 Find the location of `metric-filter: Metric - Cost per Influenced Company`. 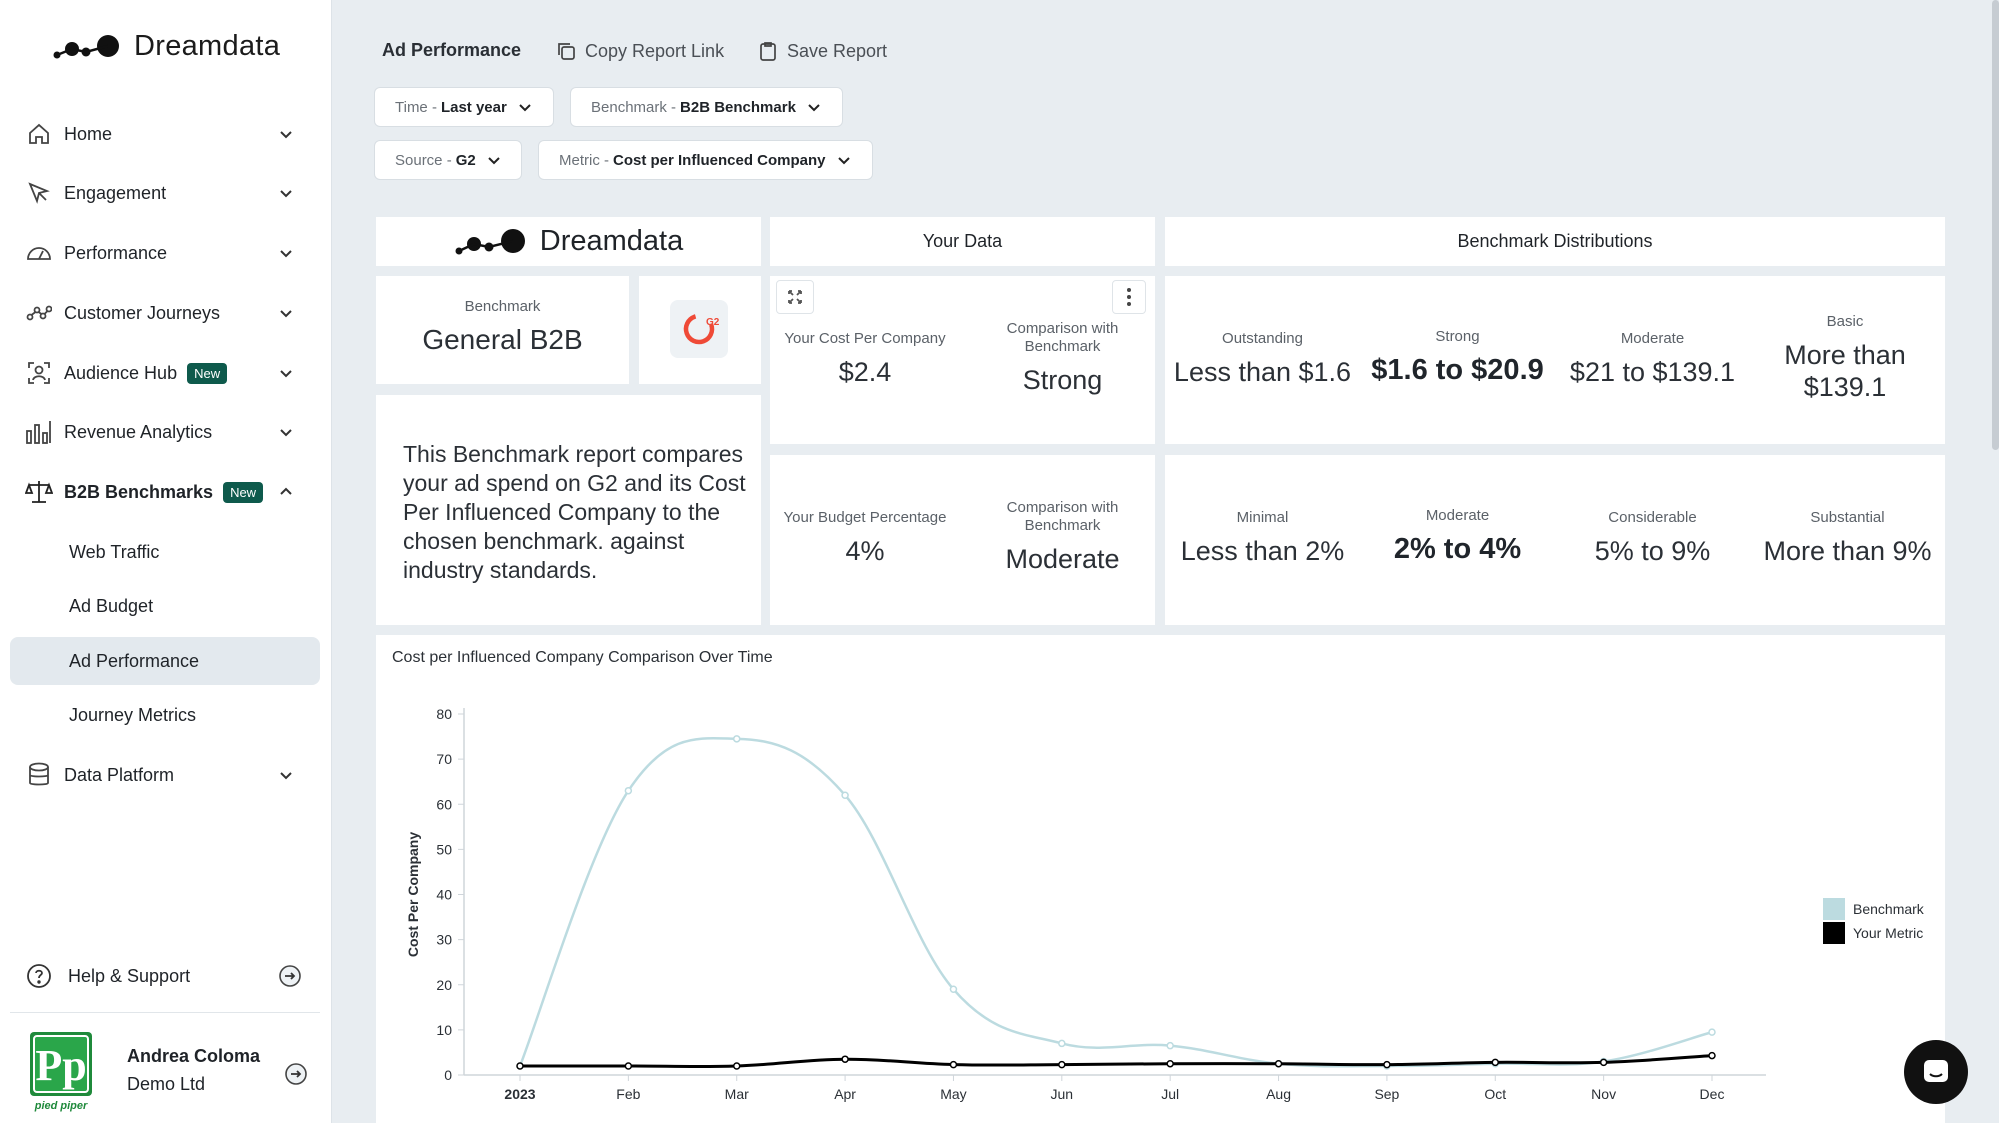

metric-filter: Metric - Cost per Influenced Company is located at coordinates (705, 160).